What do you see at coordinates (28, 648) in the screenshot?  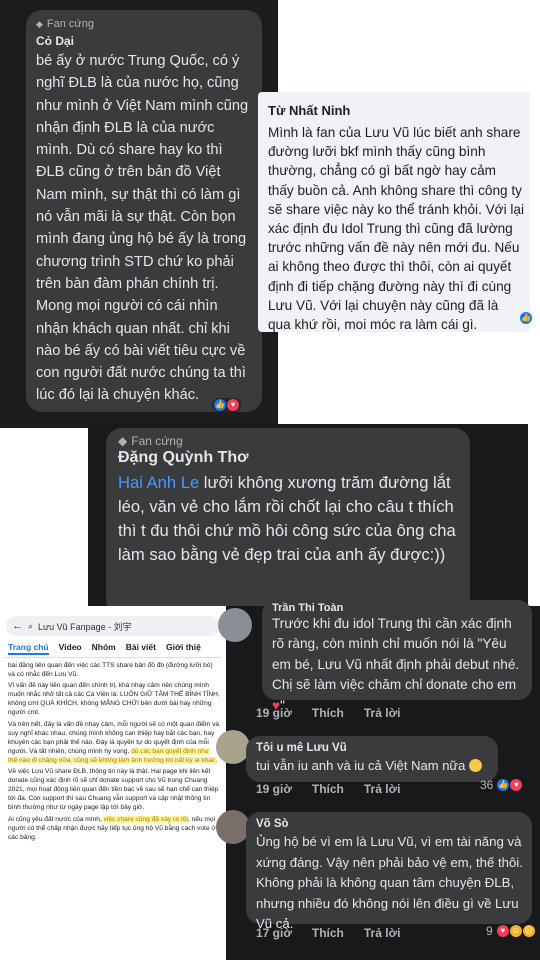 I see `tab-home: Trang chủ` at bounding box center [28, 648].